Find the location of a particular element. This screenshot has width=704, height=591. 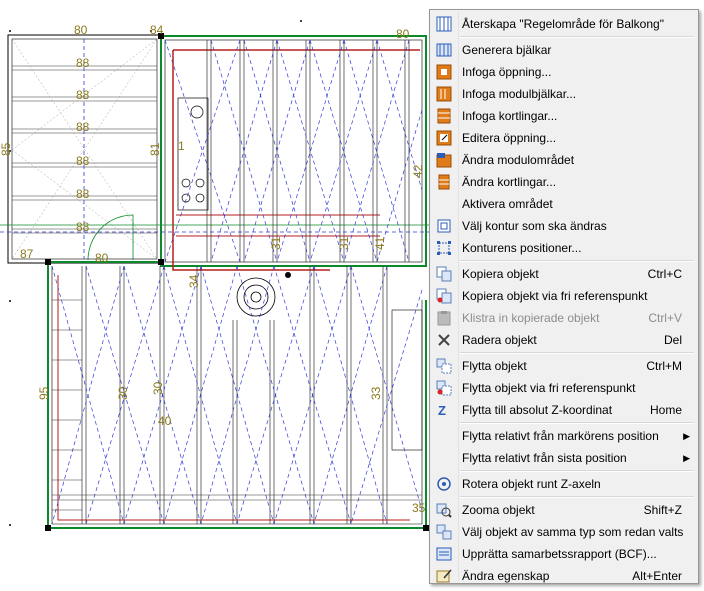

menu-item-aktivera-området: Aktivera området is located at coordinates (564, 204).